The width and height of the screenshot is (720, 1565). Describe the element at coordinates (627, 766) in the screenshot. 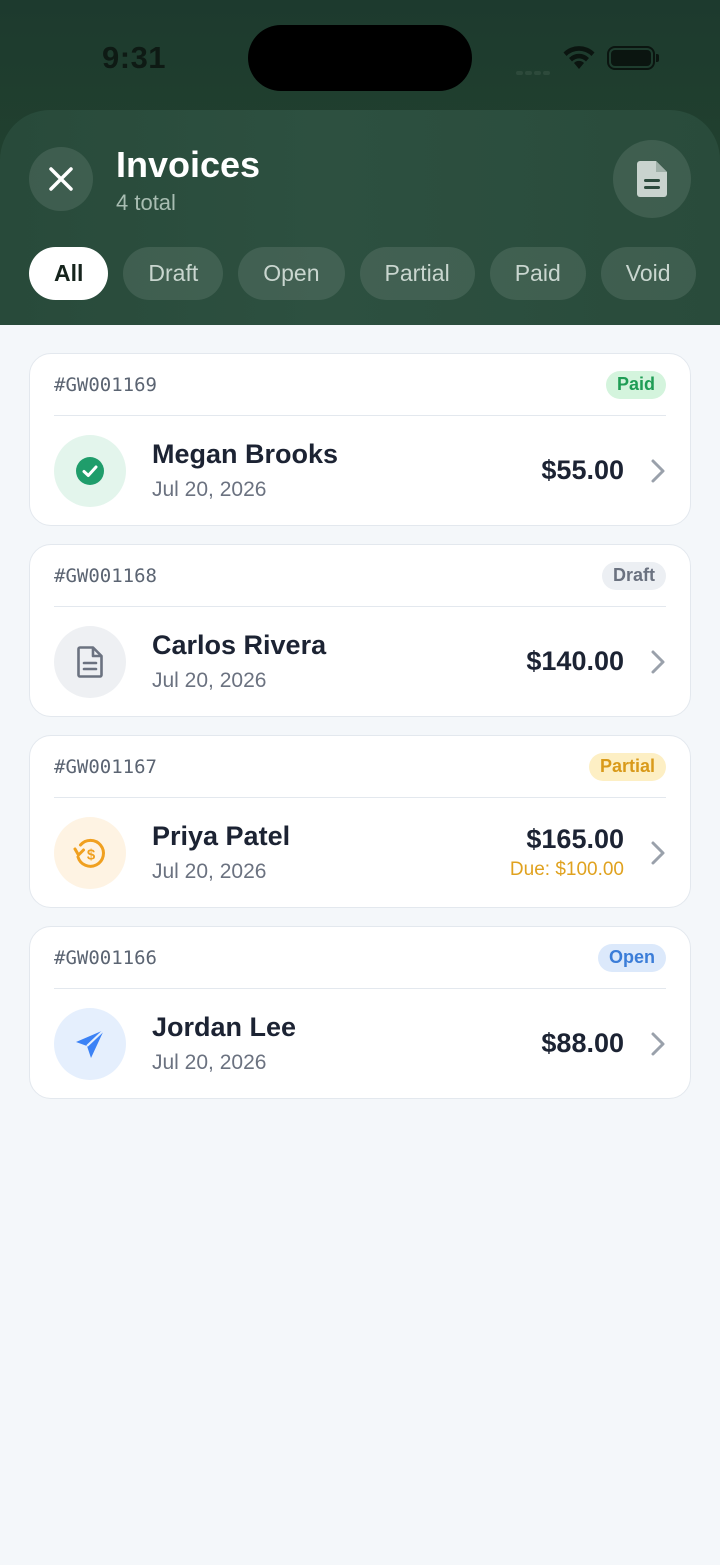

I see `status-badge: Partial` at that location.